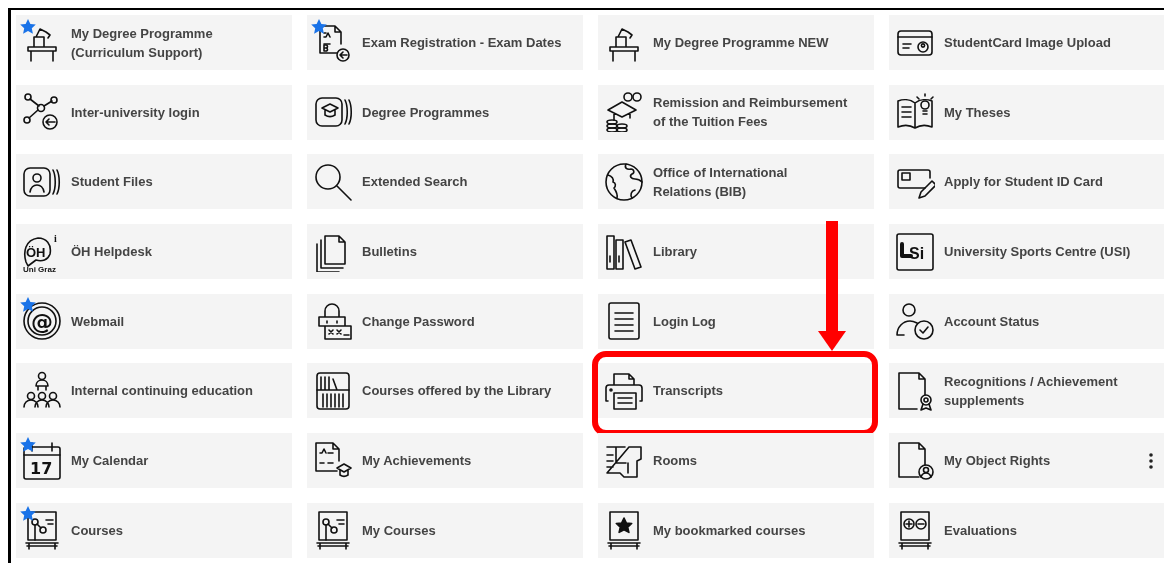 Image resolution: width=1164 pixels, height=563 pixels. Describe the element at coordinates (915, 321) in the screenshot. I see `person-check-icon` at that location.